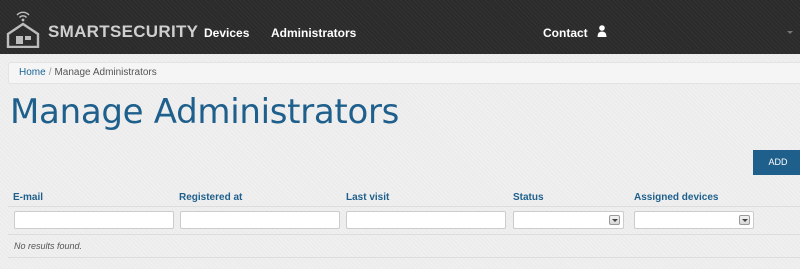 The image size is (800, 269). What do you see at coordinates (565, 33) in the screenshot?
I see `nav-contact: Contact` at bounding box center [565, 33].